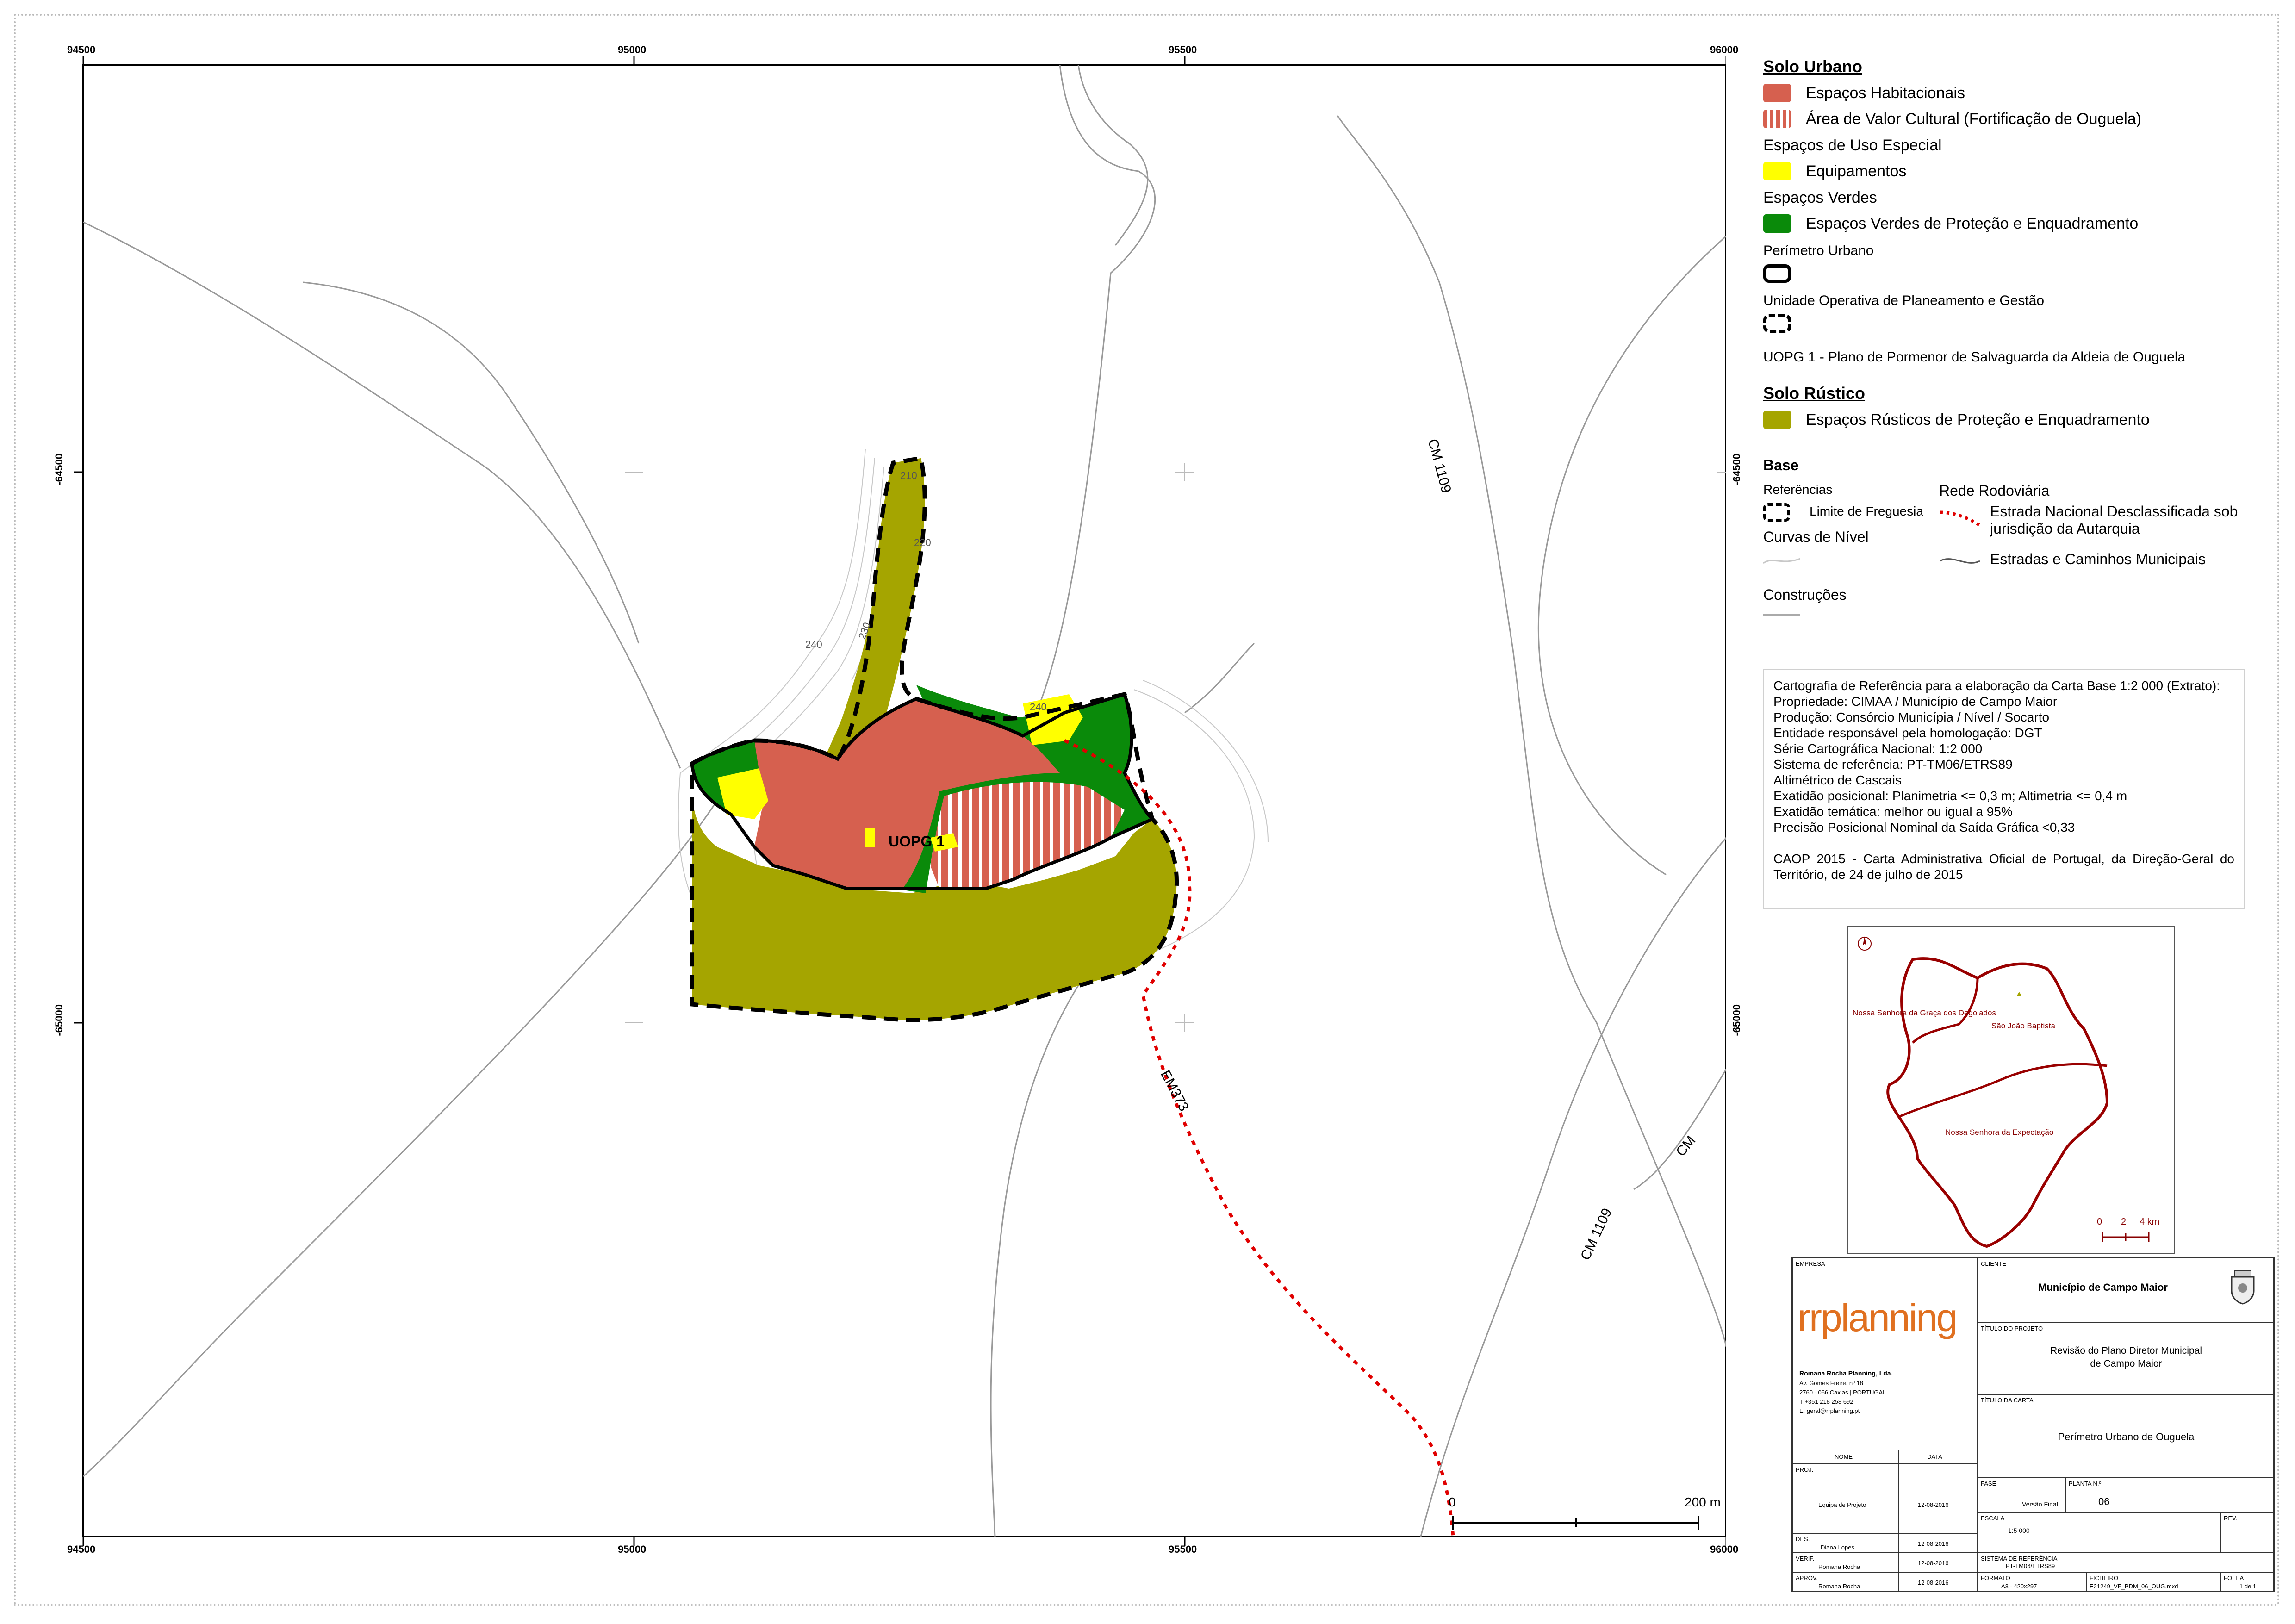  What do you see at coordinates (1933, 1543) in the screenshot?
I see `des-date: 12-08-2016` at bounding box center [1933, 1543].